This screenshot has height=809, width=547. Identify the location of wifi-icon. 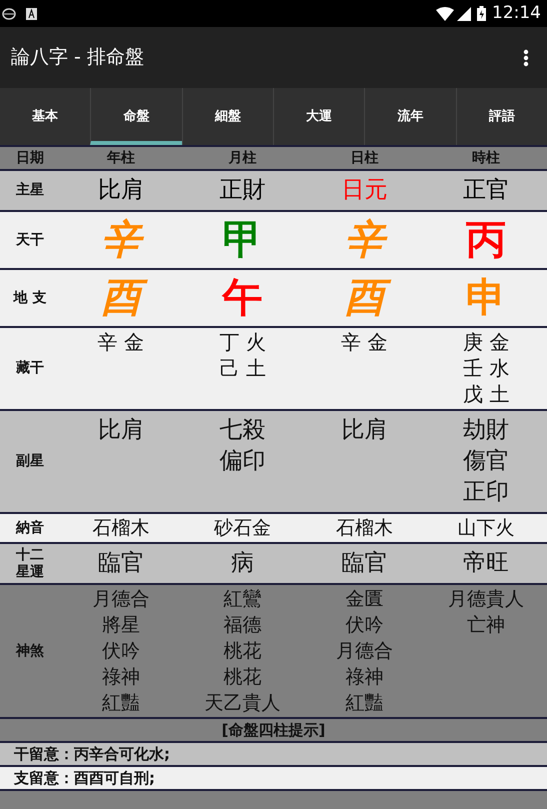
(445, 13).